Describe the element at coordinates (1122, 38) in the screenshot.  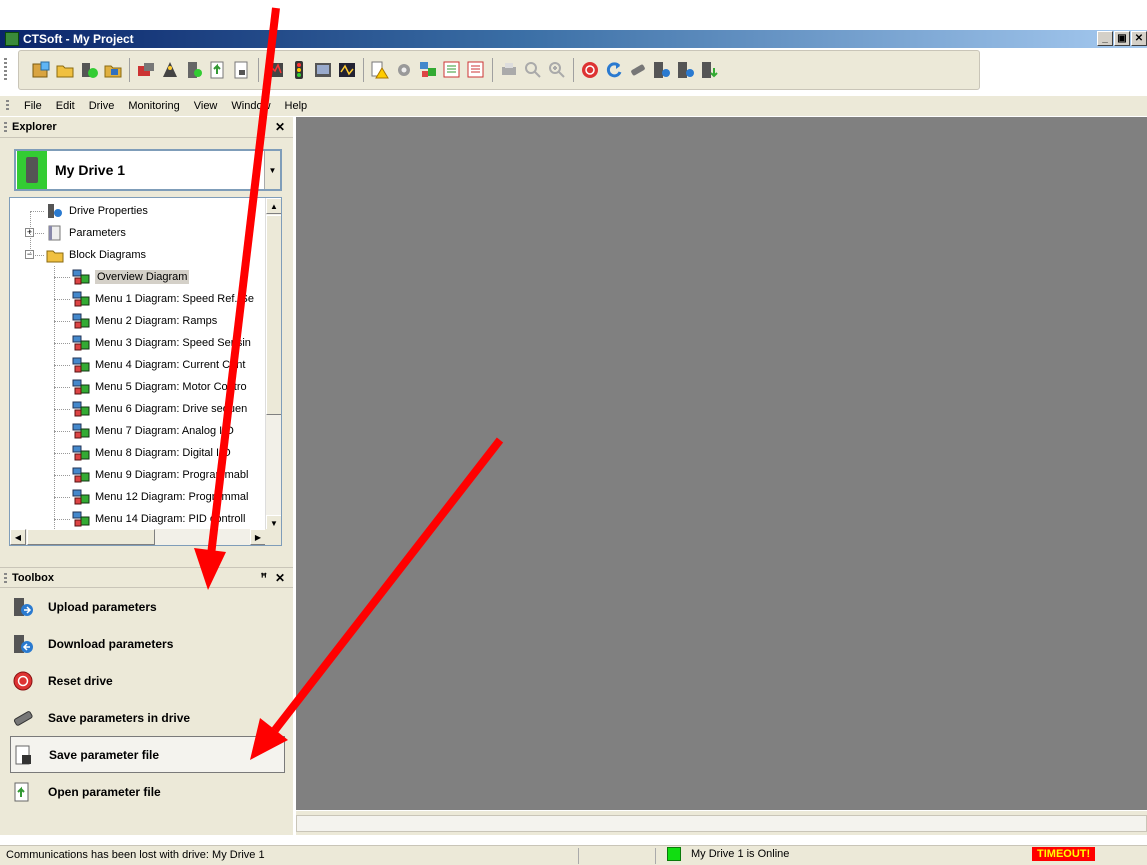
I see `restore-button: ▣` at that location.